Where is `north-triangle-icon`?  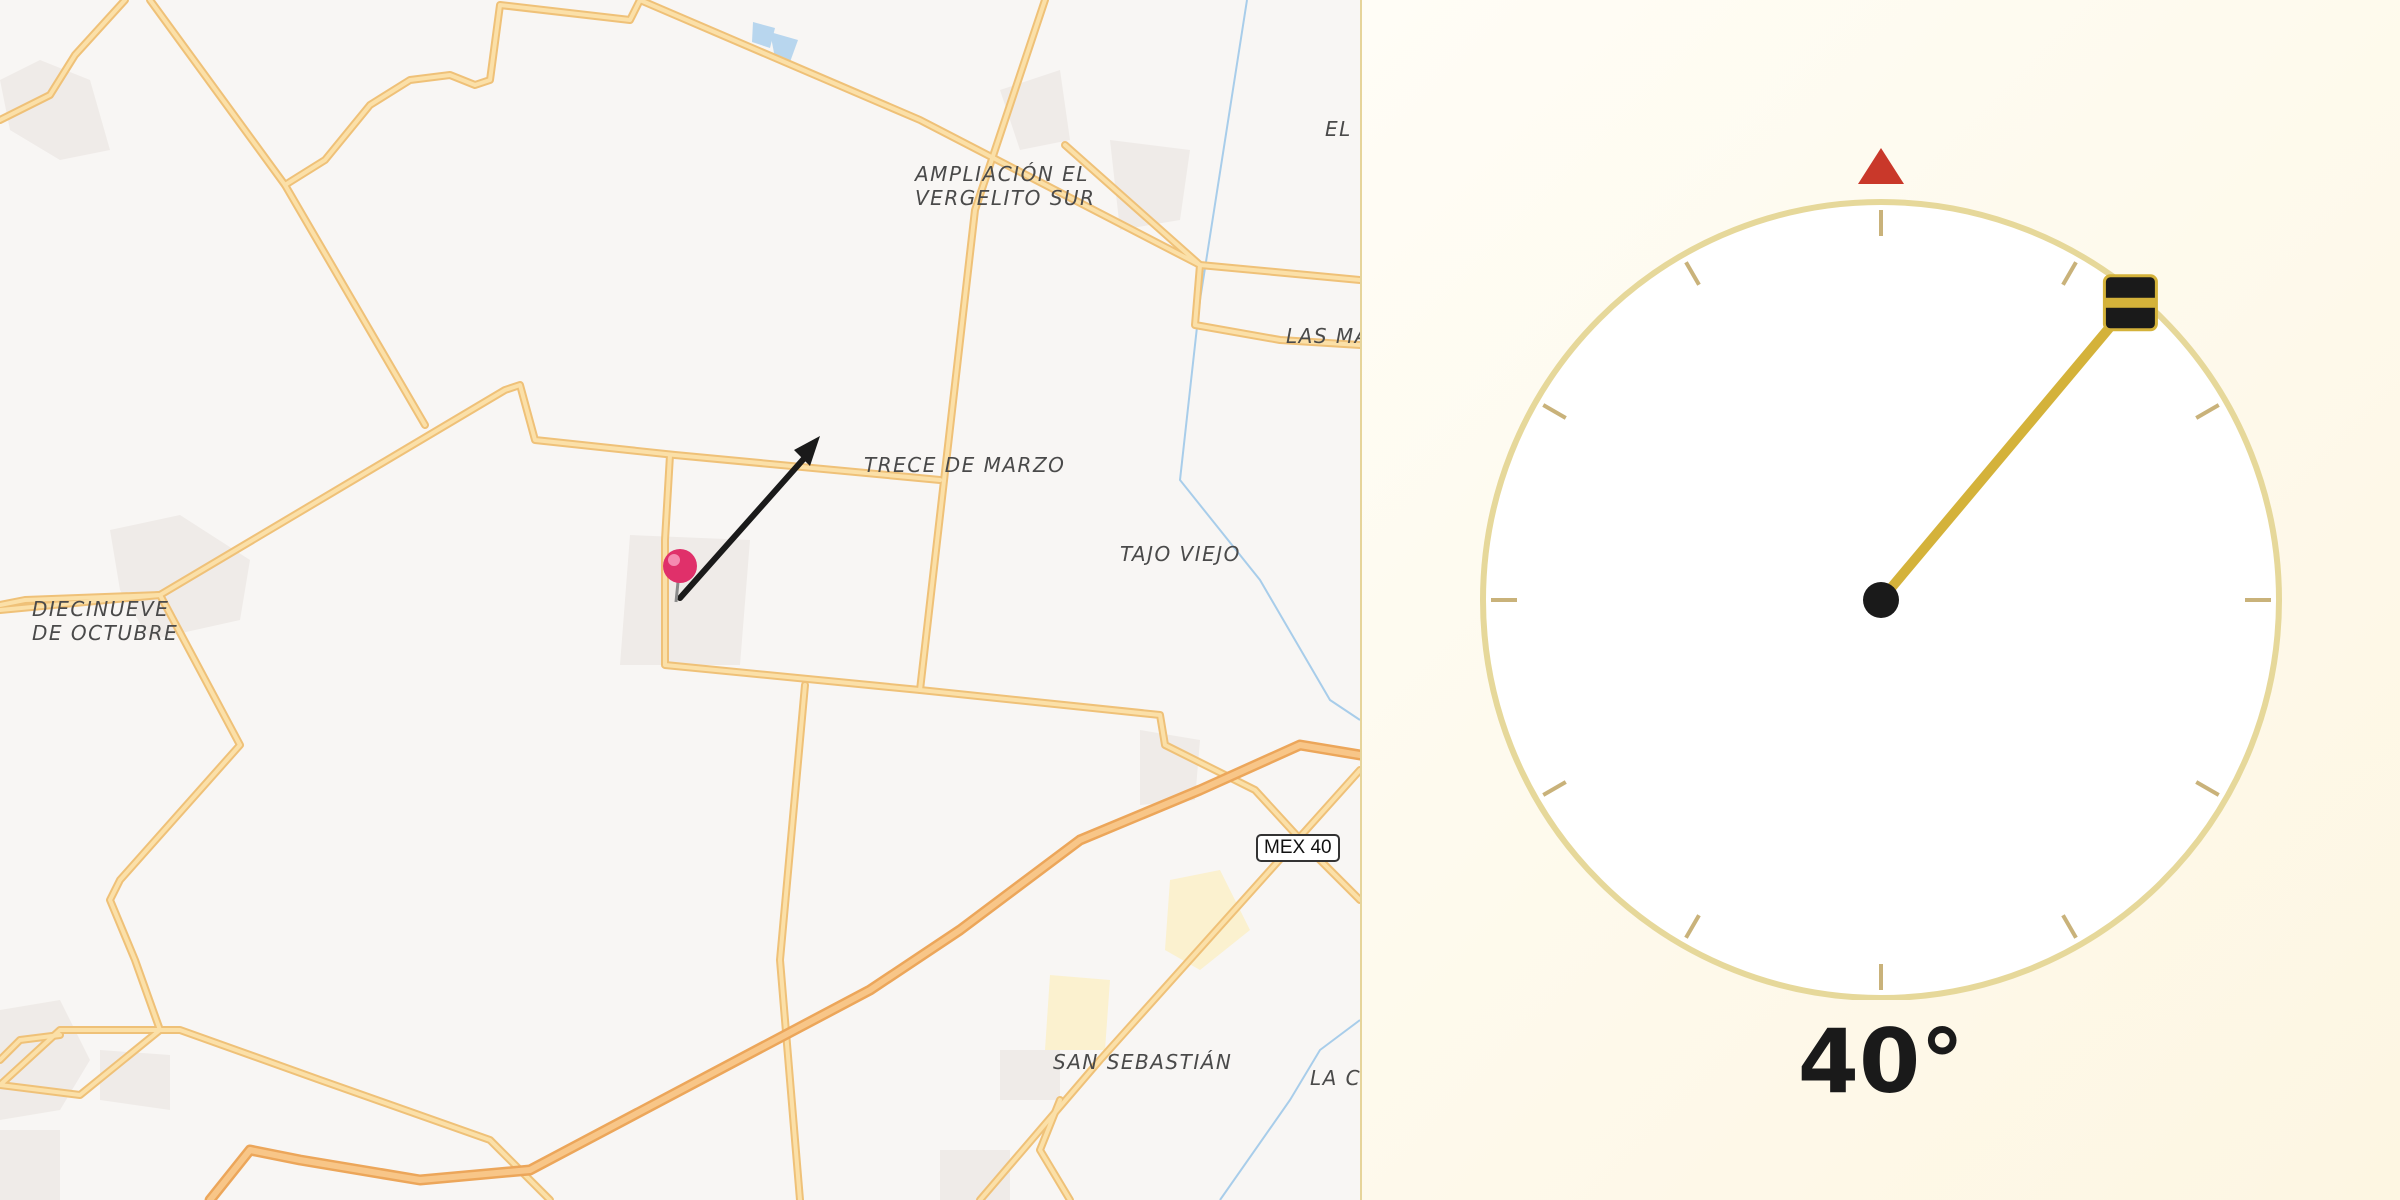 north-triangle-icon is located at coordinates (1881, 166).